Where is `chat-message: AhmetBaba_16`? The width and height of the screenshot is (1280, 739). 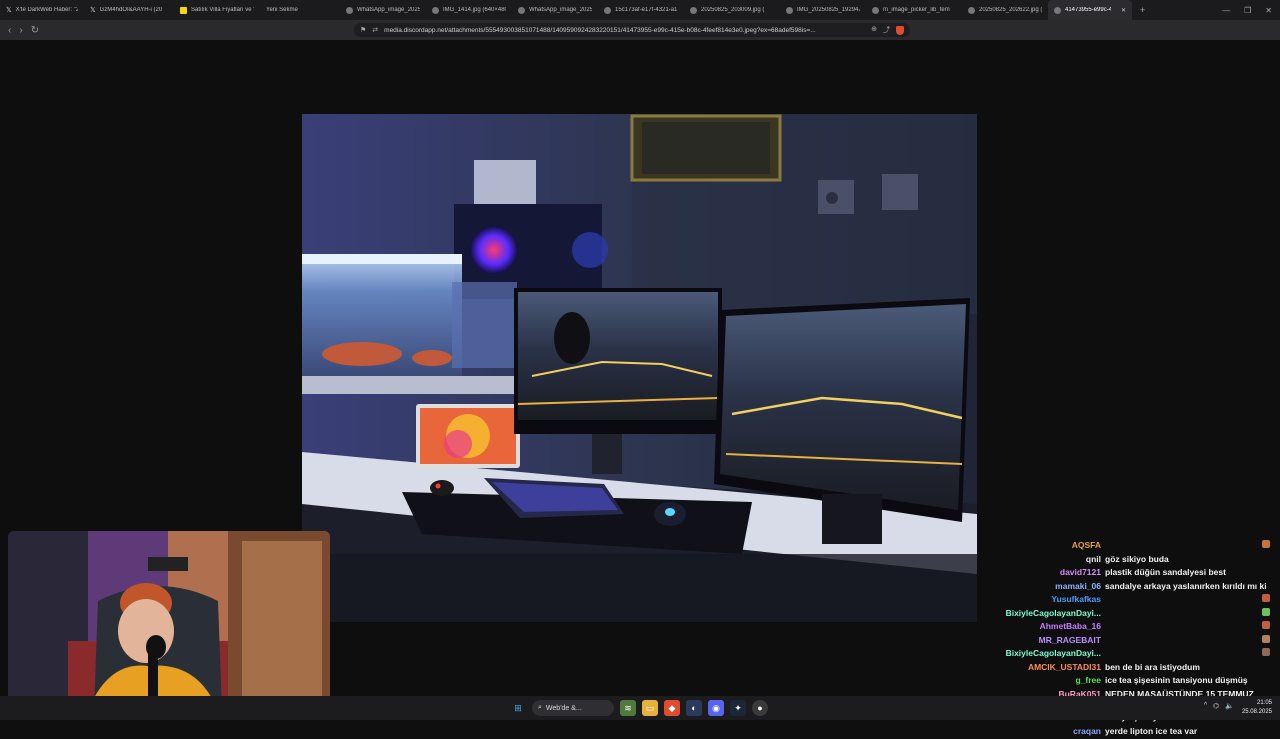
chat-message: AhmetBaba_16 is located at coordinates (1130, 626).